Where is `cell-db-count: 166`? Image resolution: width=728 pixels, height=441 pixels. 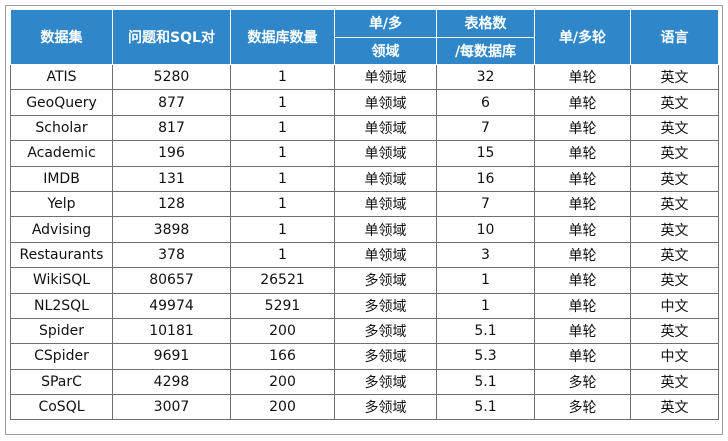
cell-db-count: 166 is located at coordinates (282, 356).